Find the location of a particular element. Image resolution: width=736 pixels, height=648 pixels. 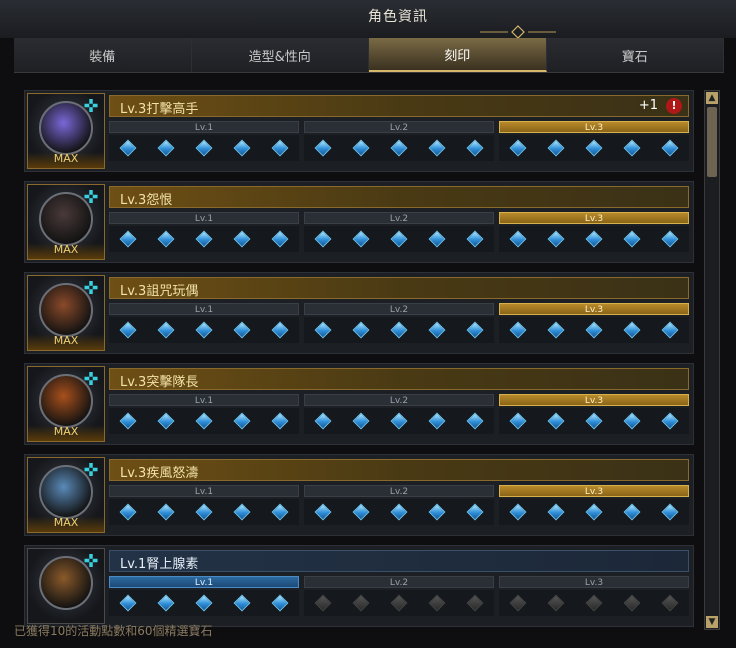

warning-icon: ! is located at coordinates (674, 106).